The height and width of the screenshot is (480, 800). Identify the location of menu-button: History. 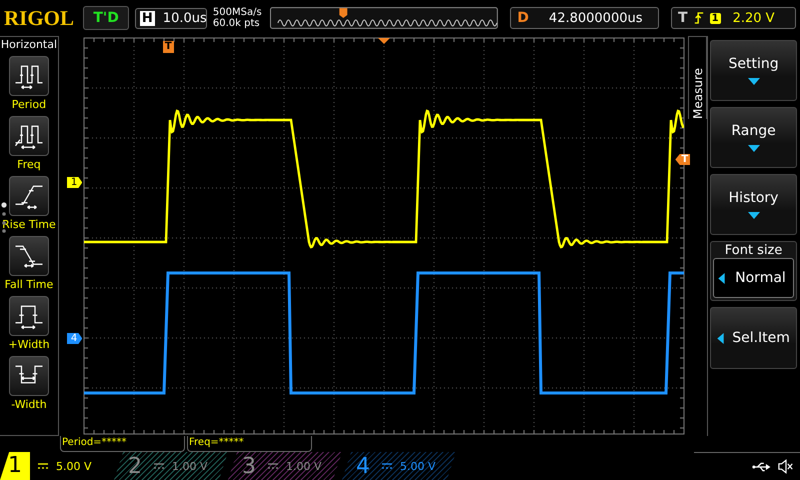
(753, 204).